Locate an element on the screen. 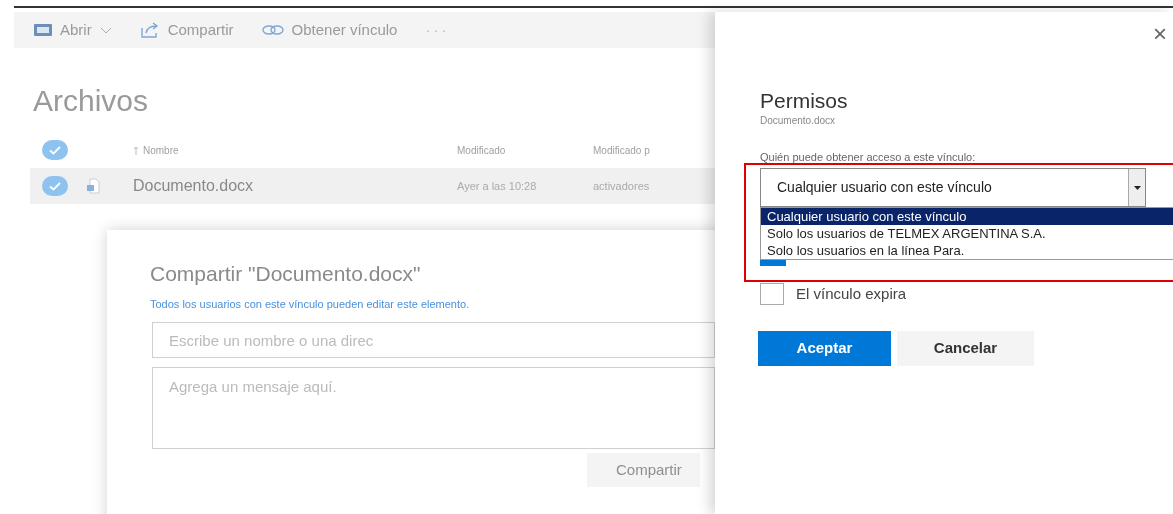 The image size is (1173, 514). access-select: Cualquier usuario con este vínculo is located at coordinates (953, 187).